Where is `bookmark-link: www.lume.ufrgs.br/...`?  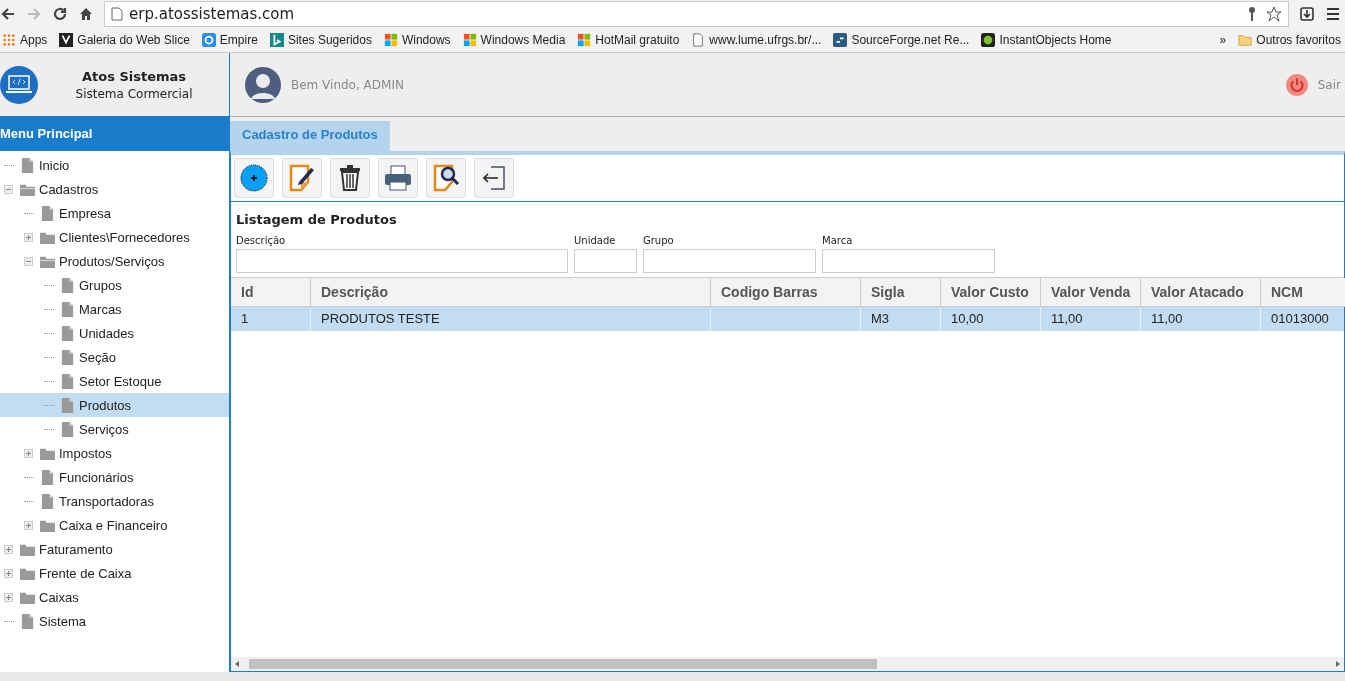 bookmark-link: www.lume.ufrgs.br/... is located at coordinates (756, 40).